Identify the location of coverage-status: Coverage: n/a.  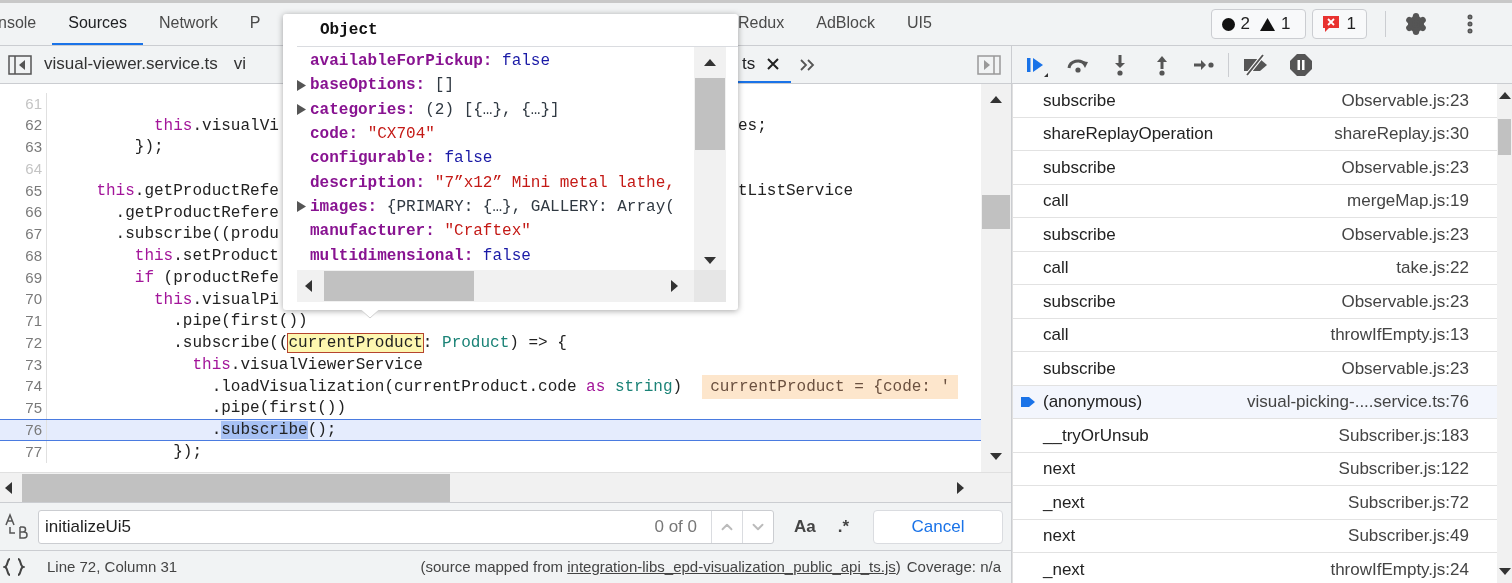
(953, 566).